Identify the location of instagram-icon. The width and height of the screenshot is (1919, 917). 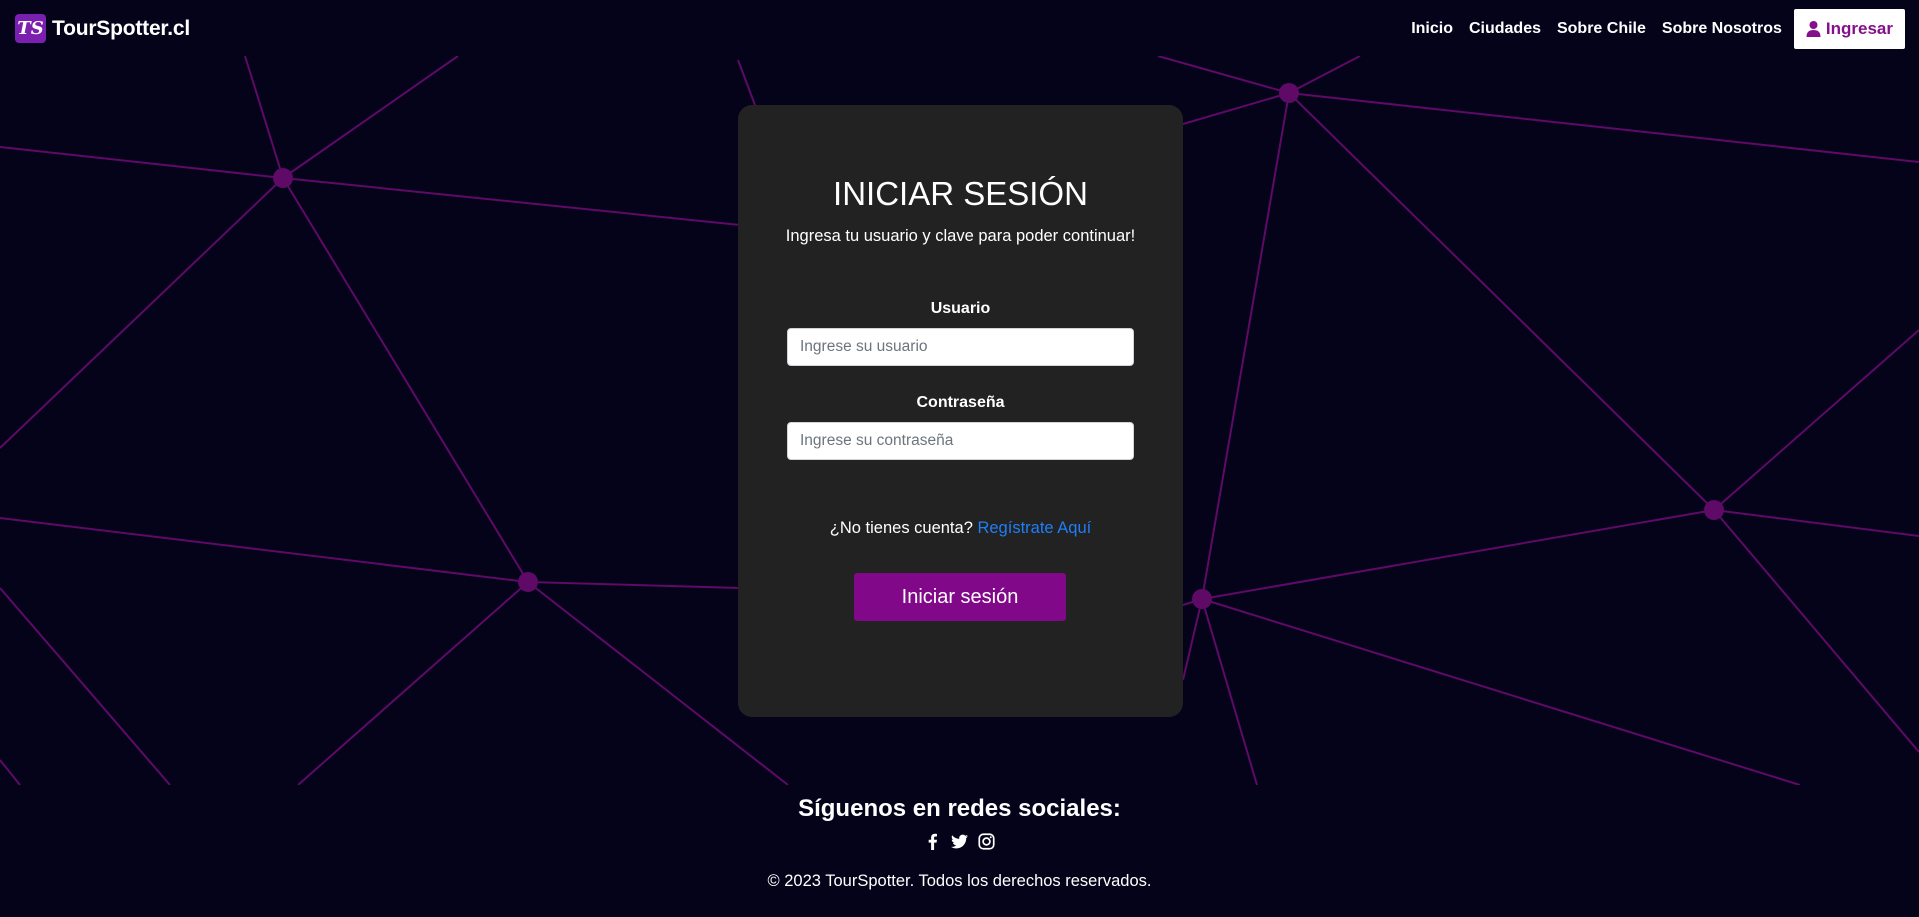
(986, 841).